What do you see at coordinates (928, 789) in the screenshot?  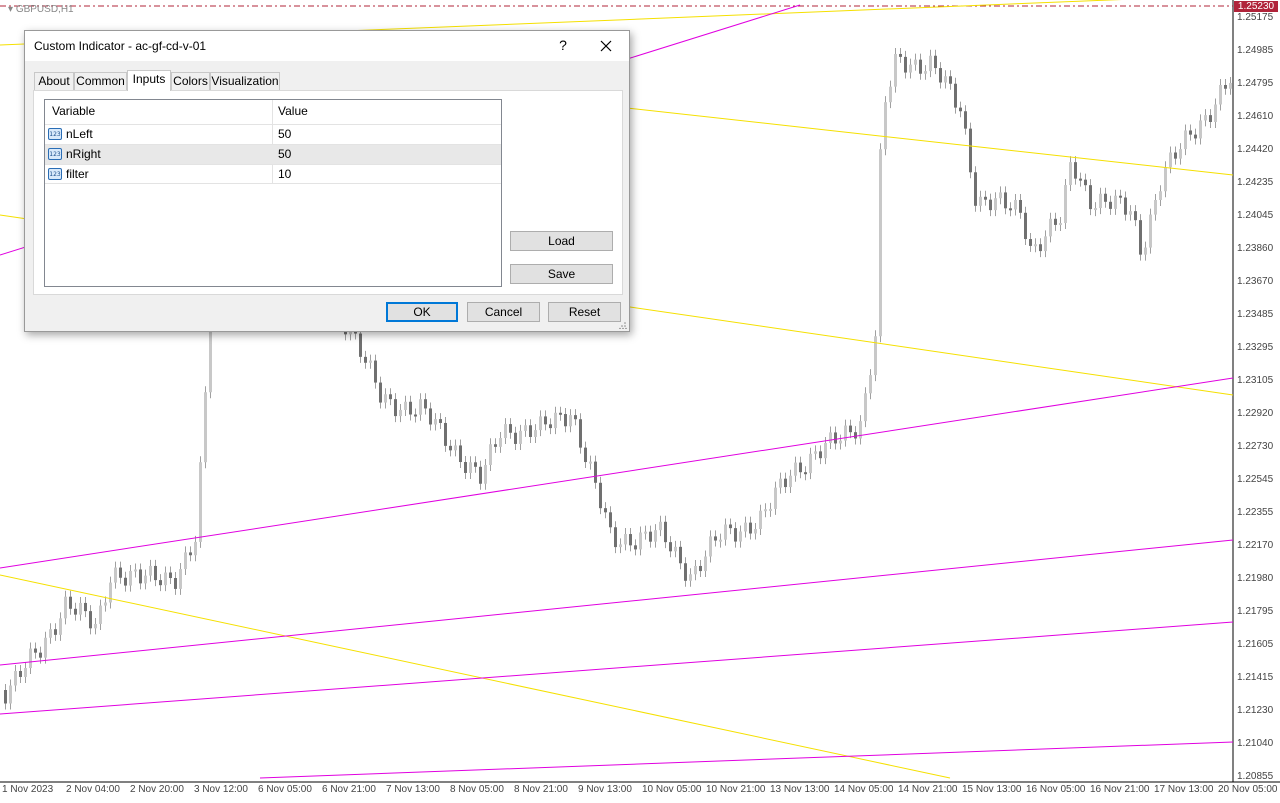 I see `time-tick-label: 14 Nov 21:00` at bounding box center [928, 789].